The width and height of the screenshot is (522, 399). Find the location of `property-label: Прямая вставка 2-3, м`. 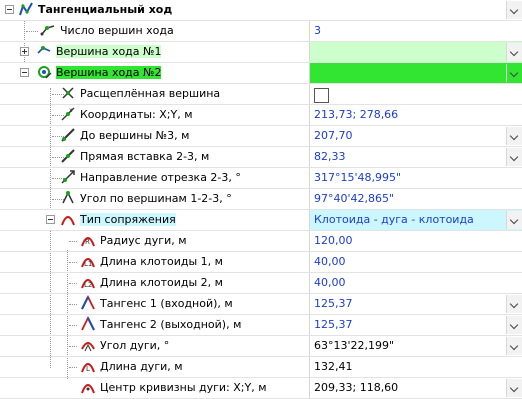

property-label: Прямая вставка 2-3, м is located at coordinates (145, 156).